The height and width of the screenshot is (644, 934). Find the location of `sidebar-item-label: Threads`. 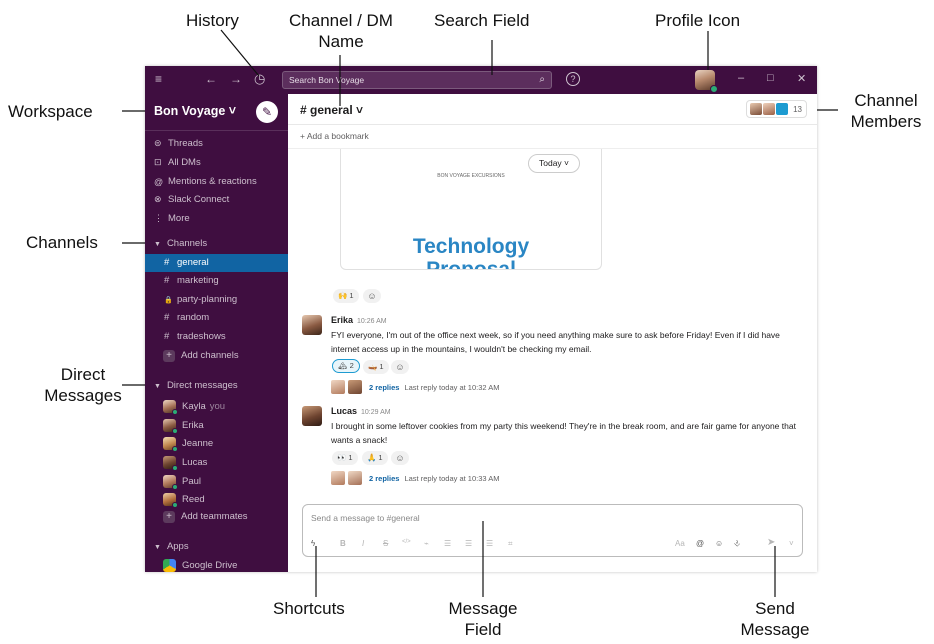

sidebar-item-label: Threads is located at coordinates (185, 143).